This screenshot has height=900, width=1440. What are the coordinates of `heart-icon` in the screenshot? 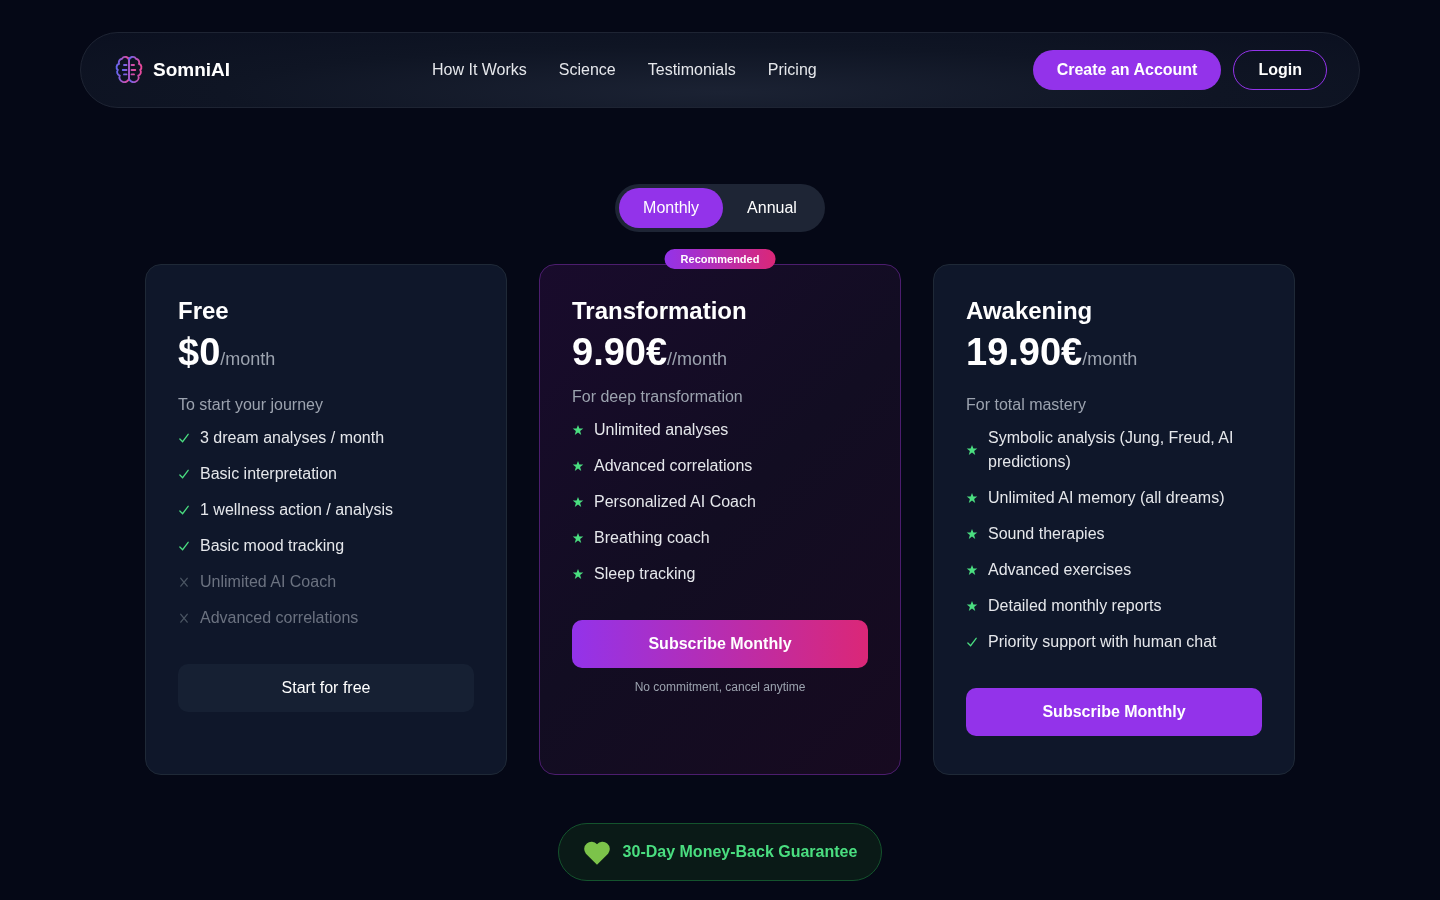 It's located at (596, 852).